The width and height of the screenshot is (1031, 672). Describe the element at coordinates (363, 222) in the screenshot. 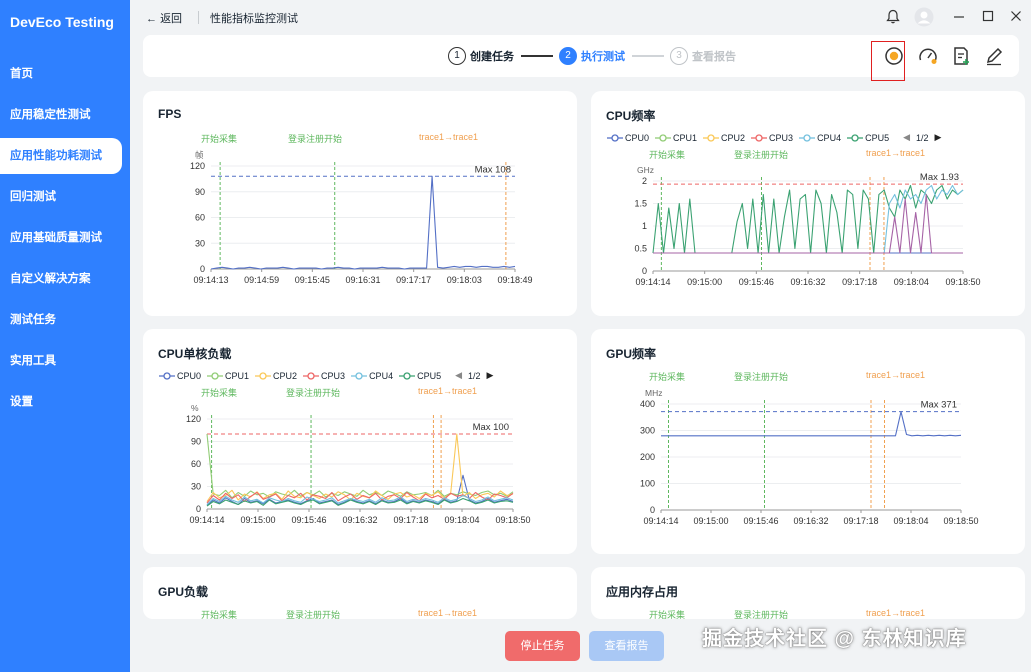

I see `series-line` at that location.